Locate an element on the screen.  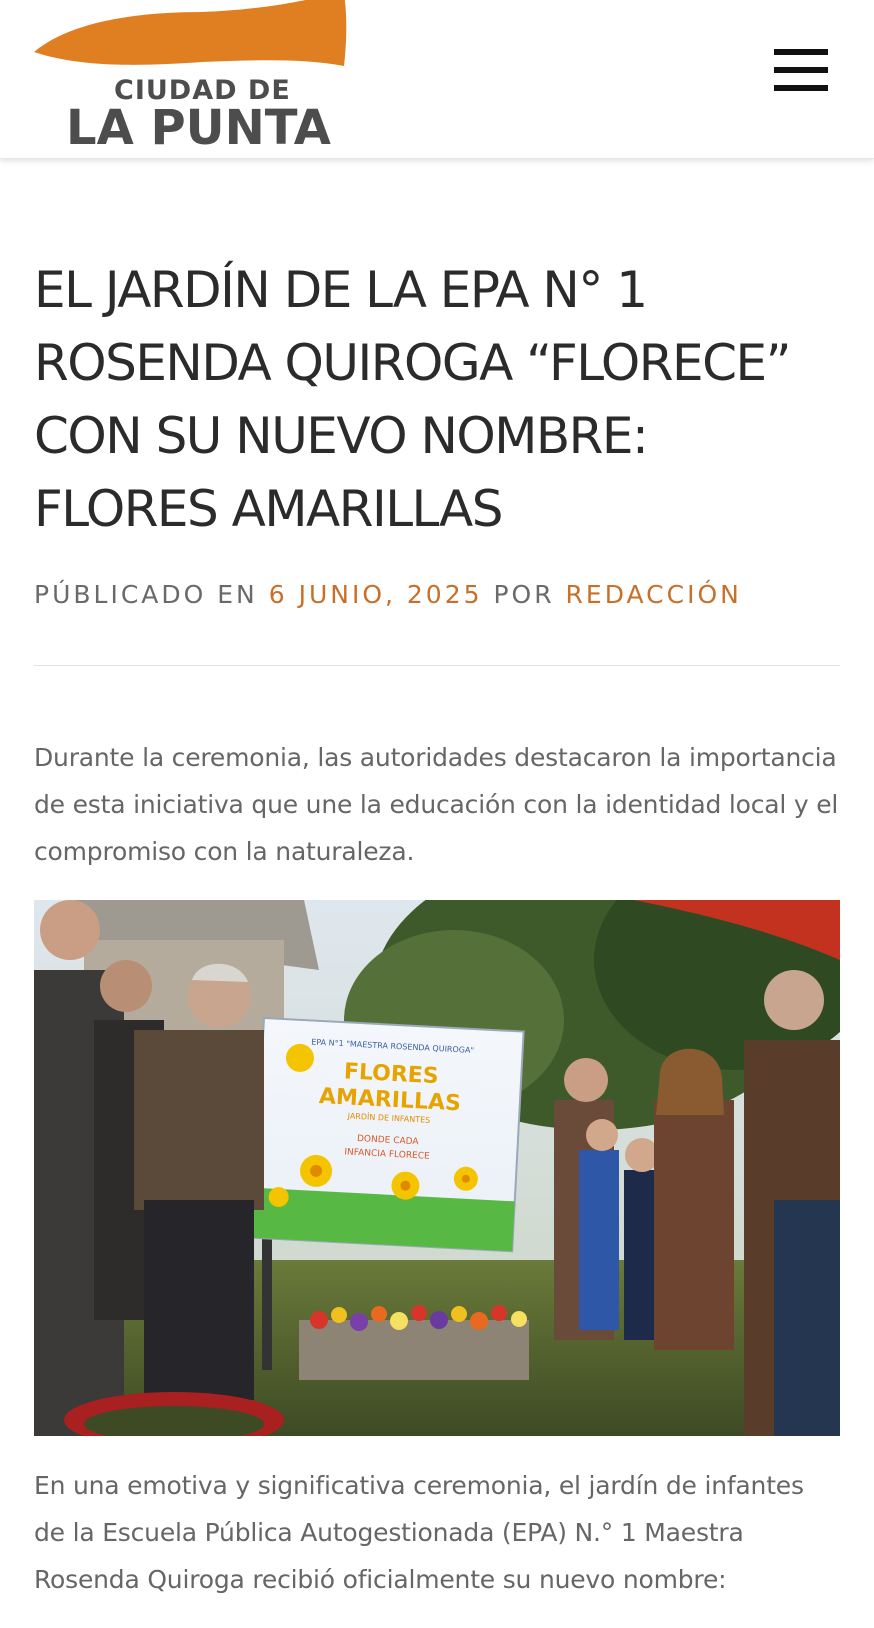
article-meta: PÚBLICADO EN 6 JUNIO, 2025 POR REDACCIÓN is located at coordinates (437, 594).